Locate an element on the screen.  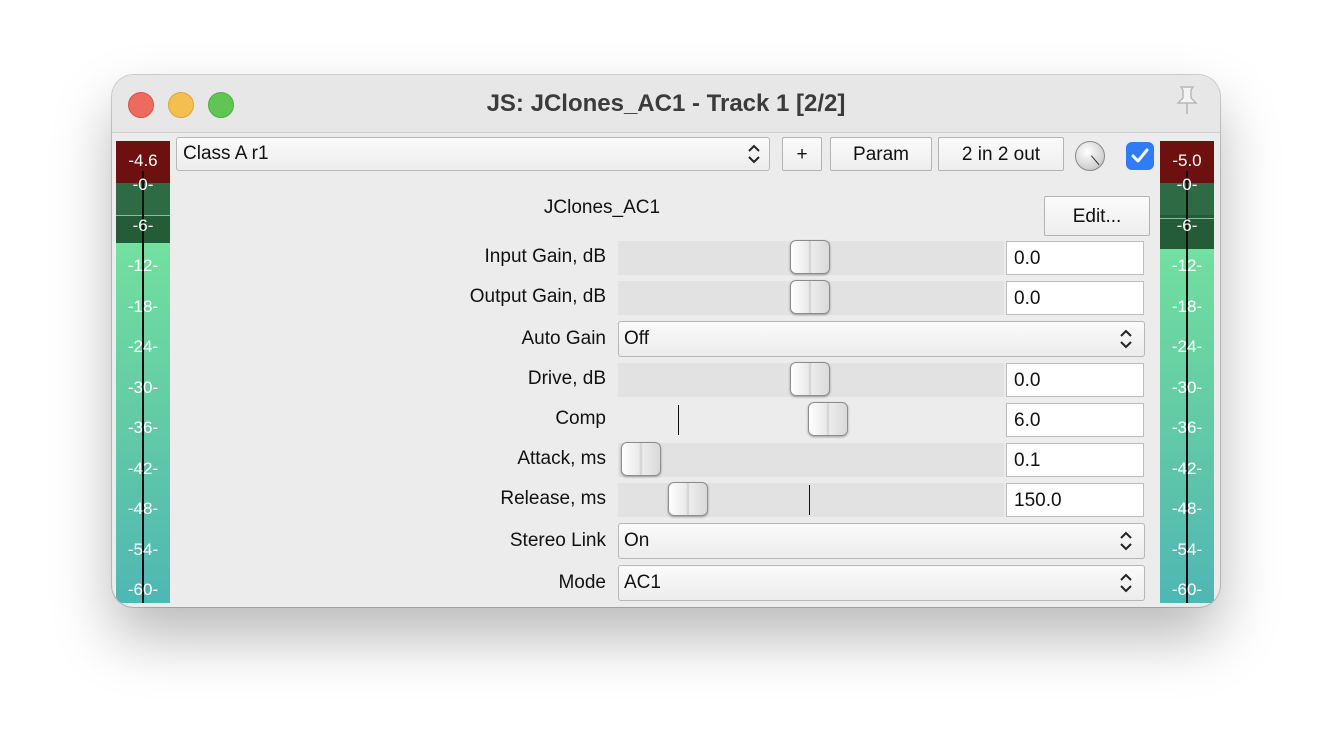
param-label: Auto Gain is located at coordinates (564, 338).